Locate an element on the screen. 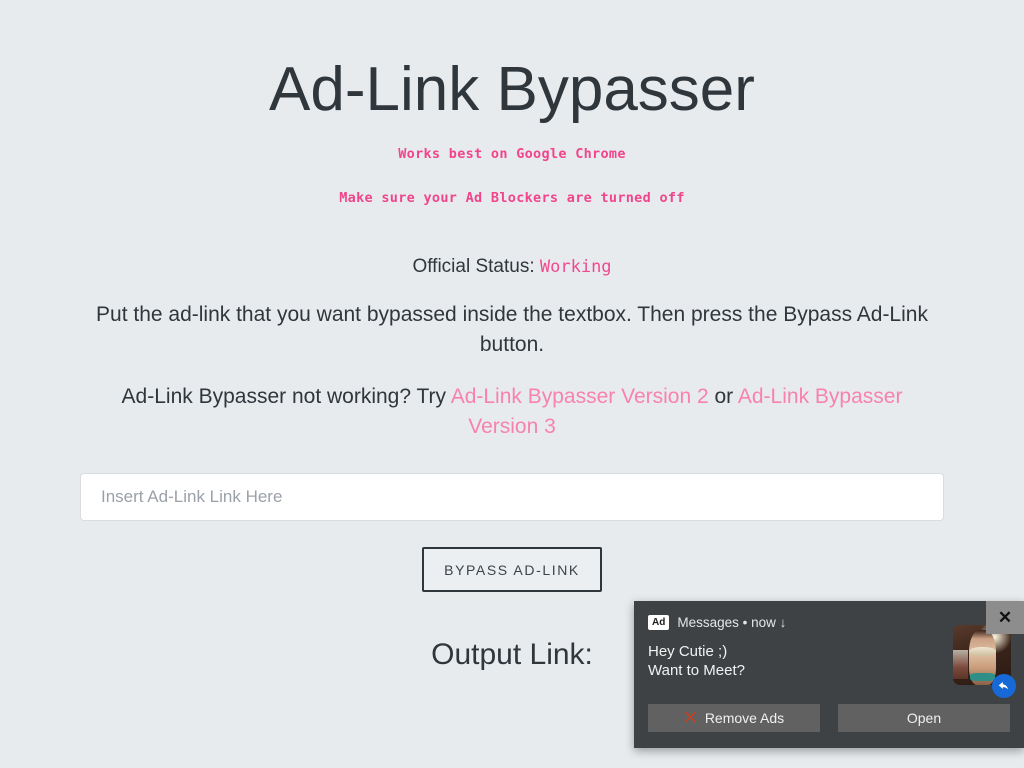 This screenshot has height=768, width=1024. ad-message-line-2: Want to Meet? is located at coordinates (696, 670).